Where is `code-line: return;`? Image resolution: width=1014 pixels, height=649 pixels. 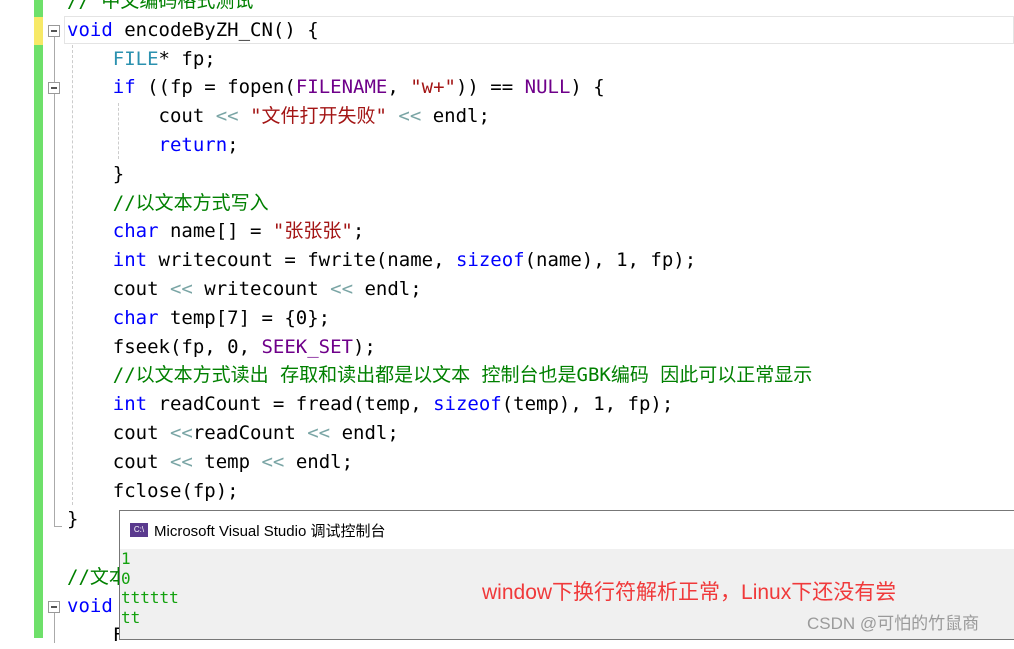
code-line: return; is located at coordinates (439, 145).